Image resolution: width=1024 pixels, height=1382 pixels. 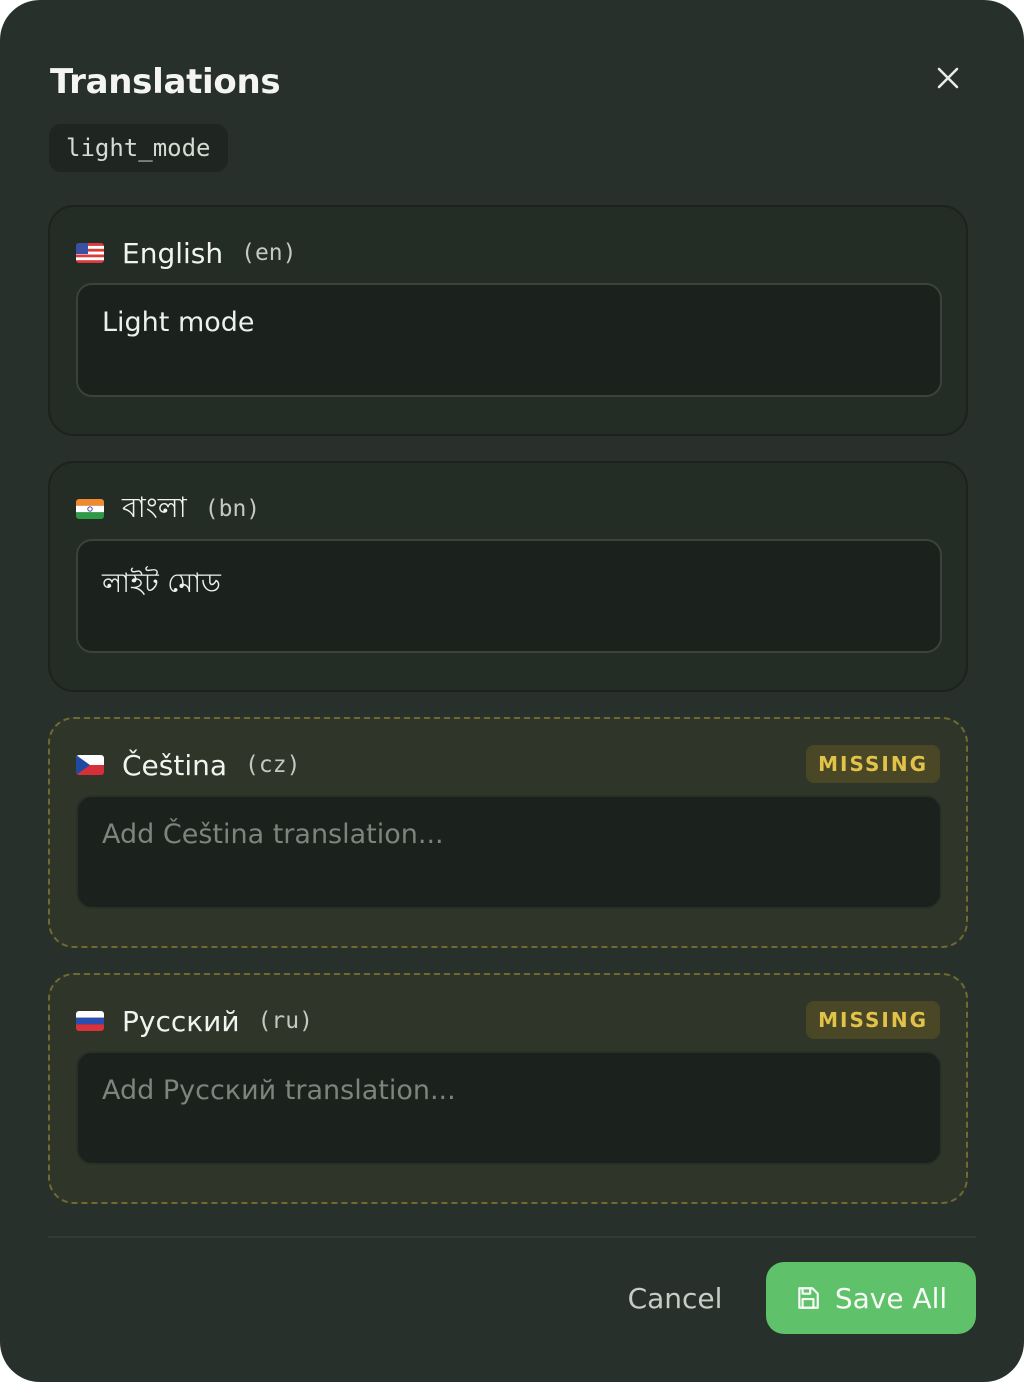 What do you see at coordinates (512, 1237) in the screenshot?
I see `footer-divider` at bounding box center [512, 1237].